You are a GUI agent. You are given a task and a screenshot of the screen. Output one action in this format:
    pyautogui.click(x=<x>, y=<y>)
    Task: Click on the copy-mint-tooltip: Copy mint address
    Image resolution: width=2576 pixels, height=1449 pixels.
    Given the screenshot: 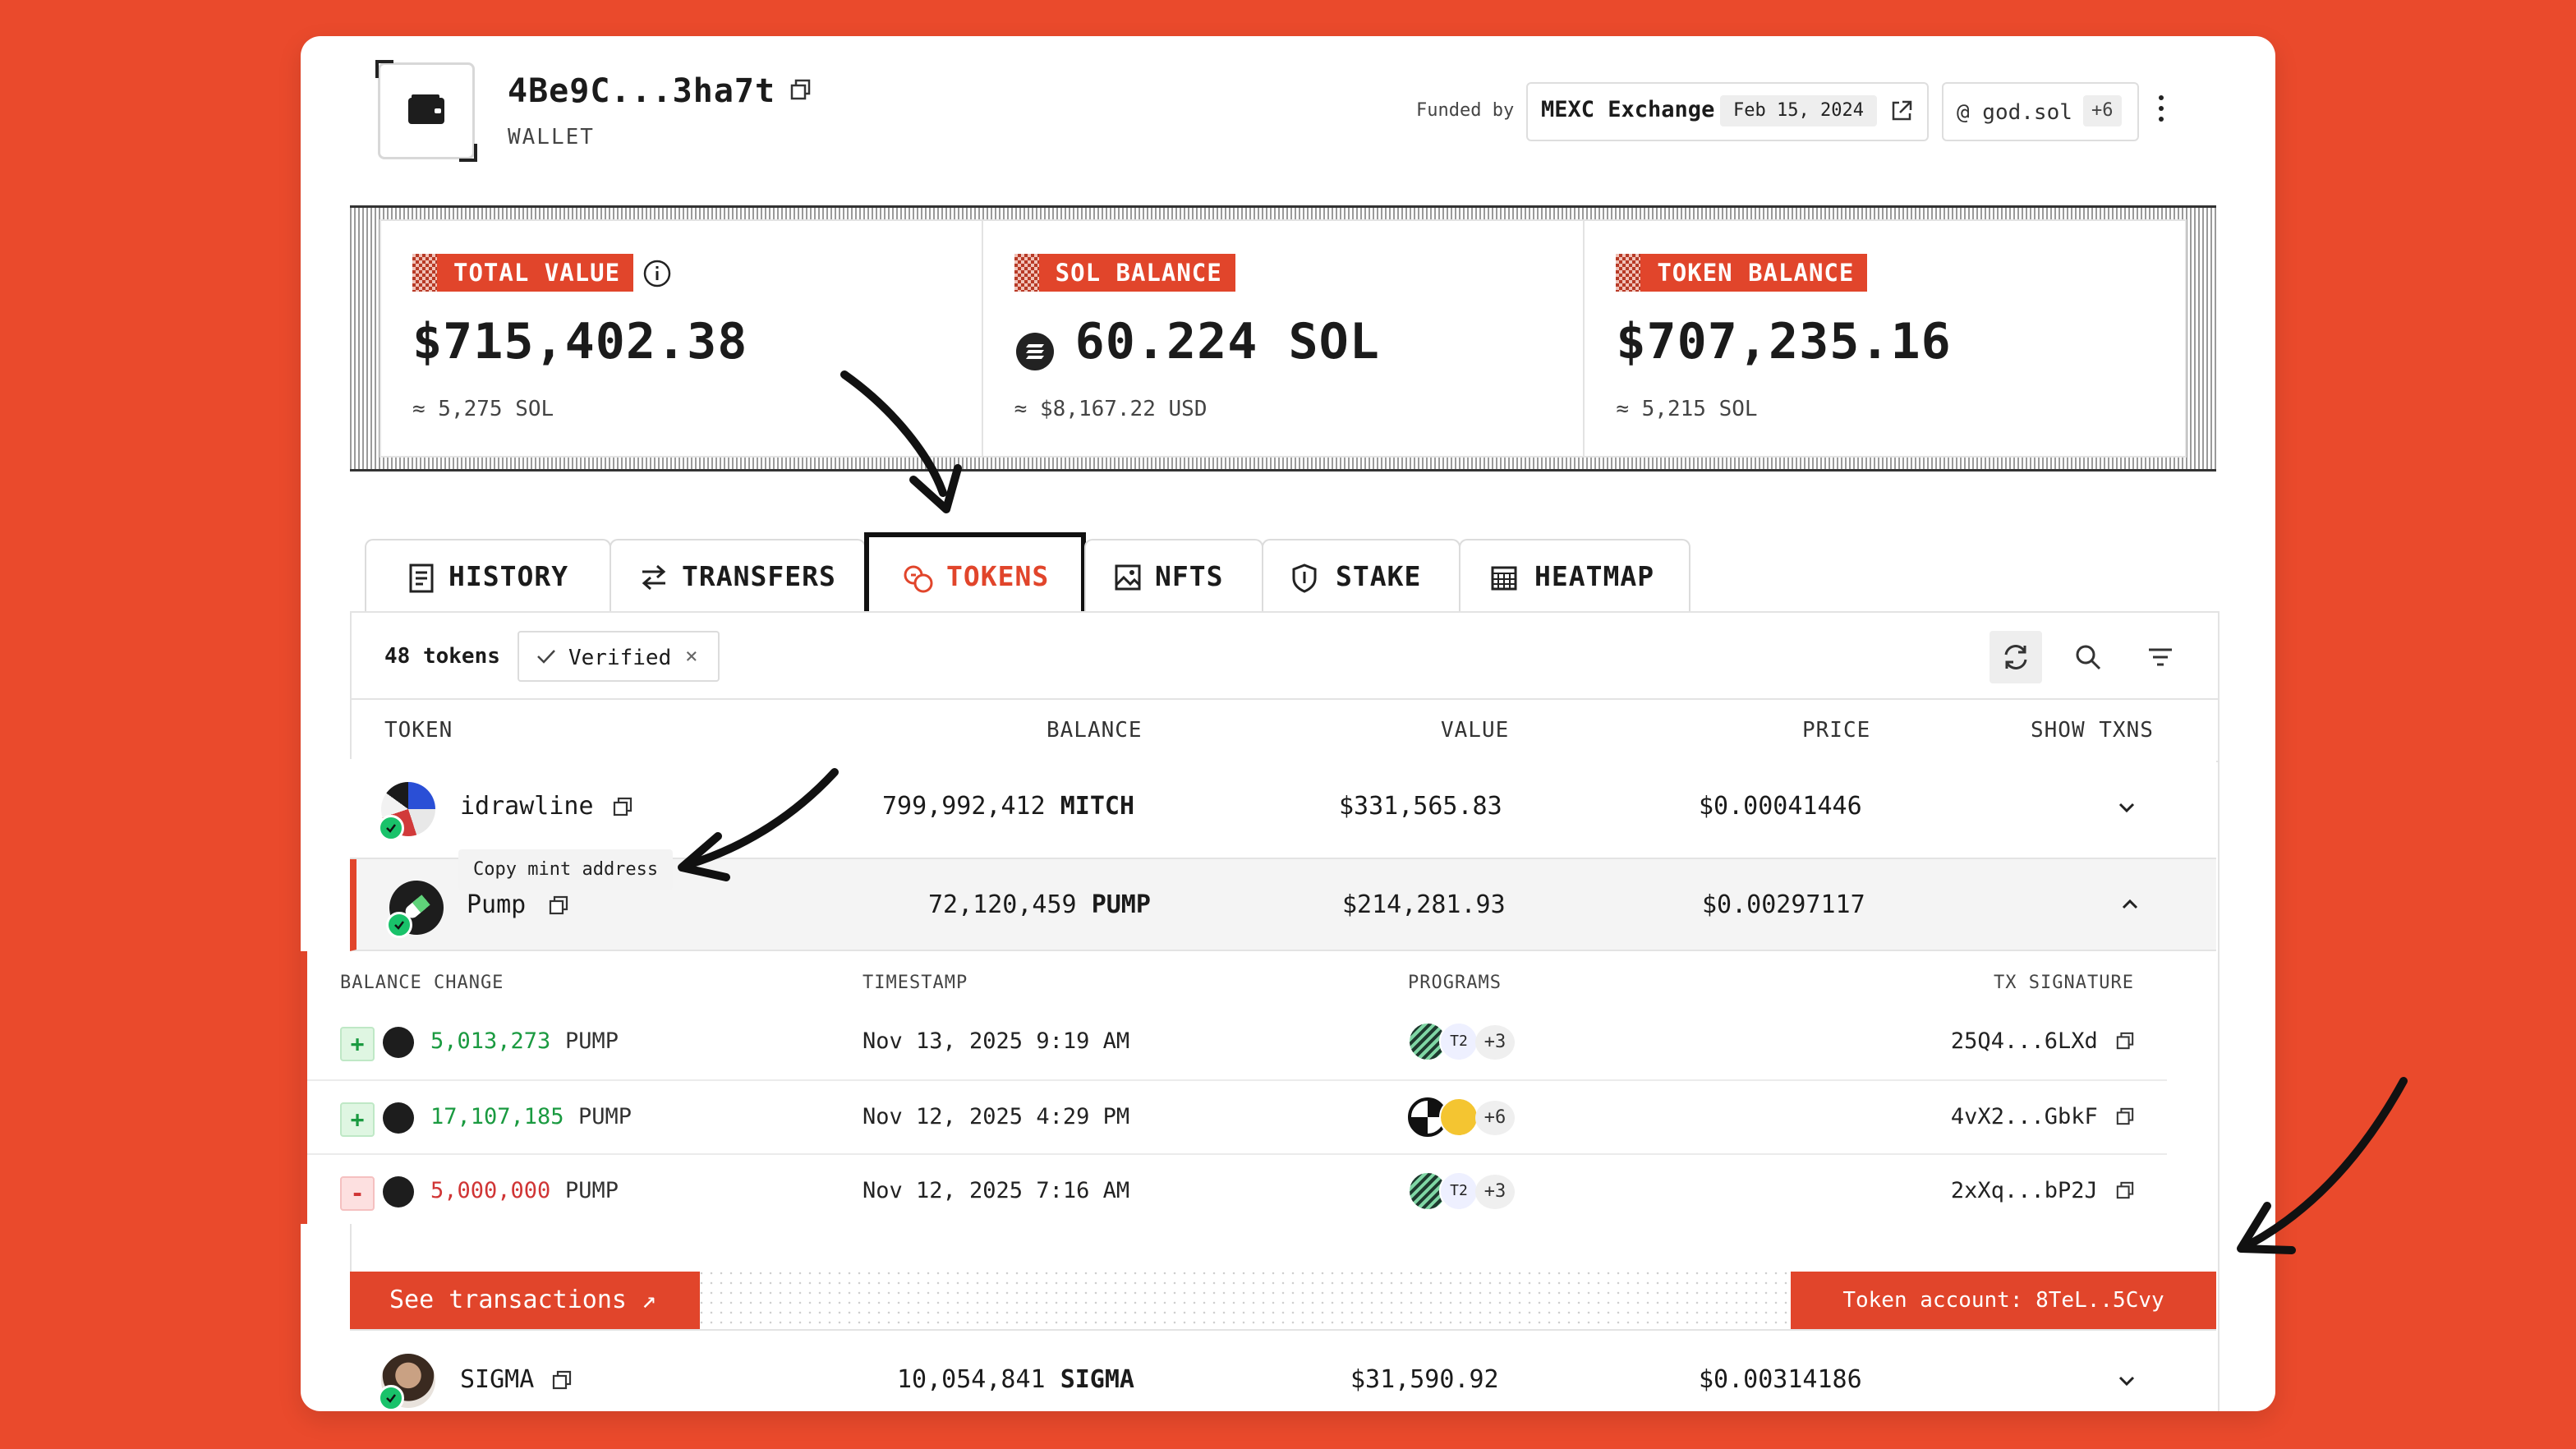 What is the action you would take?
    pyautogui.click(x=566, y=869)
    